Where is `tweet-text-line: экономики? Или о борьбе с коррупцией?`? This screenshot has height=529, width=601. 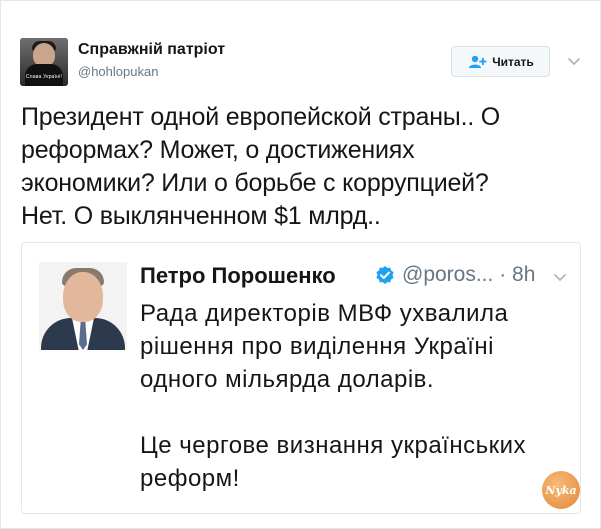 tweet-text-line: экономики? Или о борьбе с коррупцией? is located at coordinates (255, 183).